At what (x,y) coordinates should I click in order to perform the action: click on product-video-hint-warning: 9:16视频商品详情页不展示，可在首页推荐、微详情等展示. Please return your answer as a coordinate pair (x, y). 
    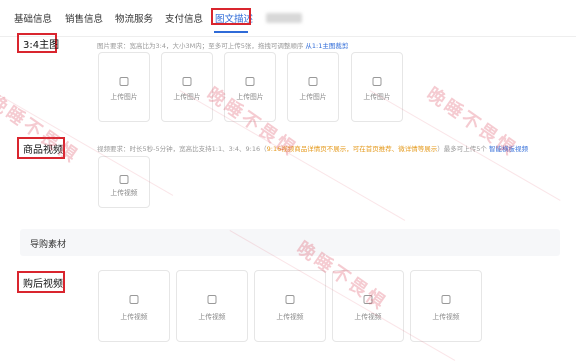
    Looking at the image, I should click on (352, 149).